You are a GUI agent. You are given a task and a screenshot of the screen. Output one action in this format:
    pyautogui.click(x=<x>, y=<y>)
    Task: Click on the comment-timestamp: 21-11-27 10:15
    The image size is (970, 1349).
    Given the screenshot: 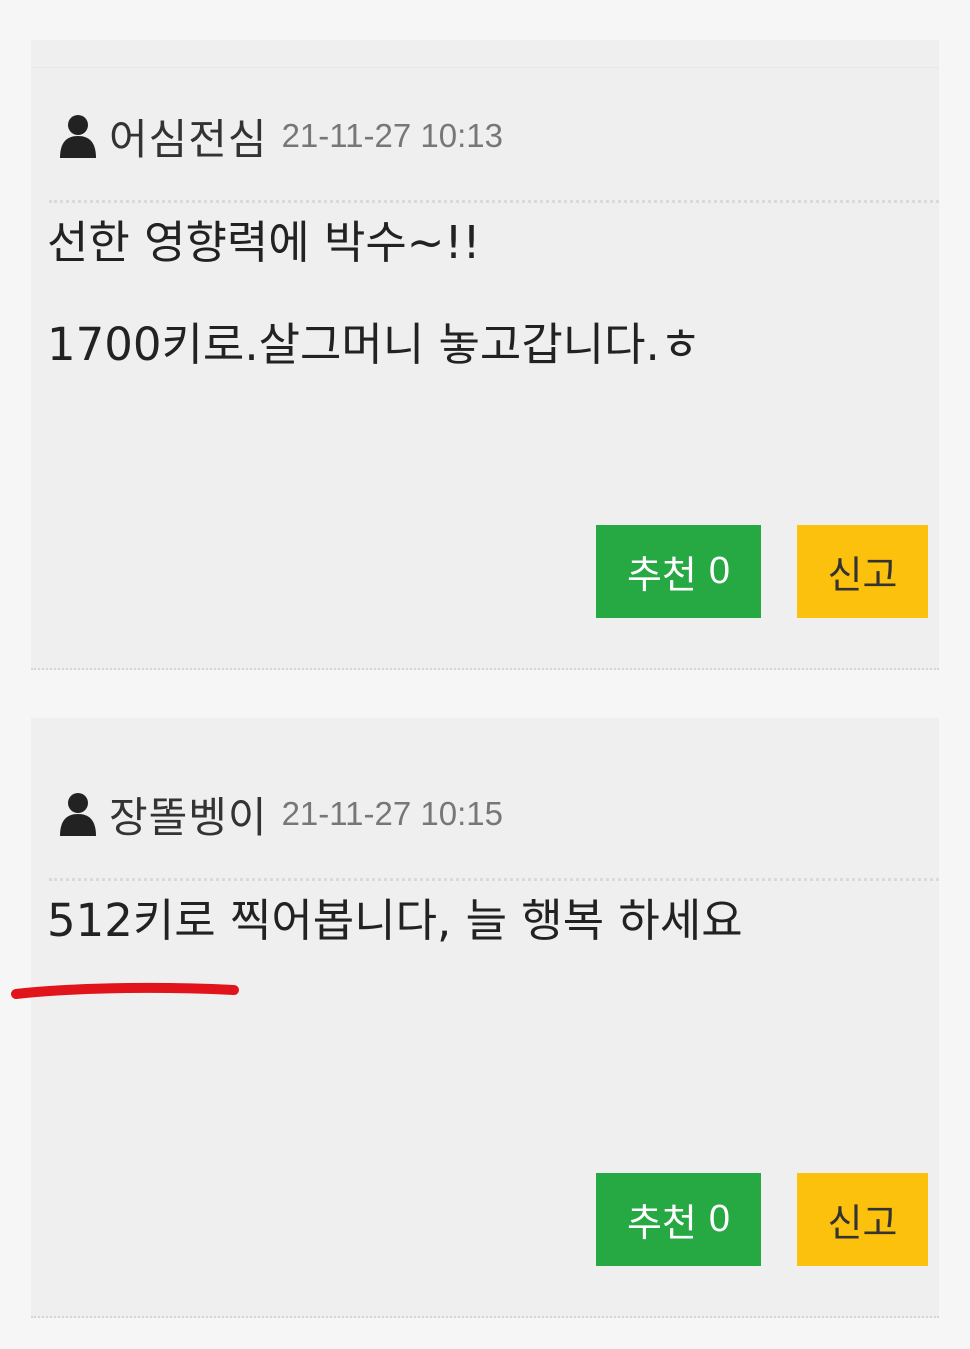 What is the action you would take?
    pyautogui.click(x=392, y=813)
    